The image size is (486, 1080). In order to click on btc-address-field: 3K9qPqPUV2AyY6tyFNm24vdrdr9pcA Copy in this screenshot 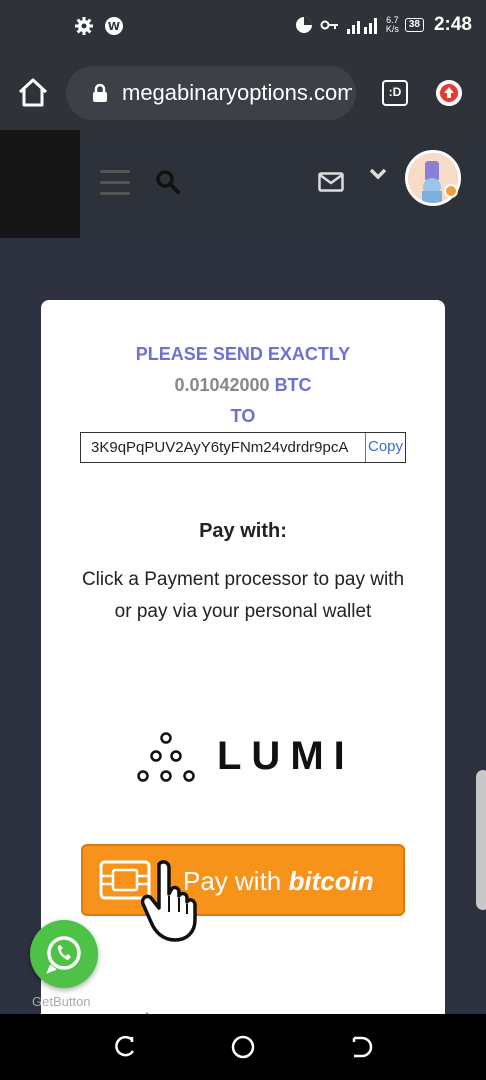, I will do `click(243, 447)`.